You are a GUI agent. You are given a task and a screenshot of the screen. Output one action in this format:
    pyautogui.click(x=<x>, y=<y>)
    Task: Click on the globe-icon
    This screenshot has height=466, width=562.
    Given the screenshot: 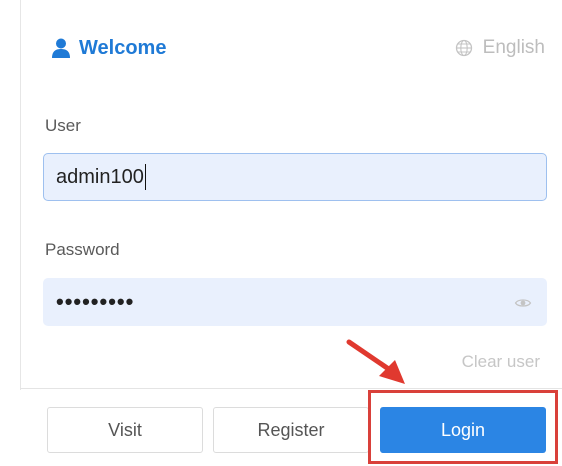 What is the action you would take?
    pyautogui.click(x=463, y=48)
    